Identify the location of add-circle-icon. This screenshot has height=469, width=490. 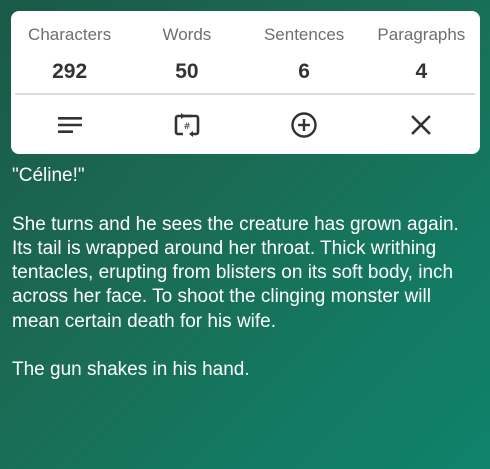
(304, 125).